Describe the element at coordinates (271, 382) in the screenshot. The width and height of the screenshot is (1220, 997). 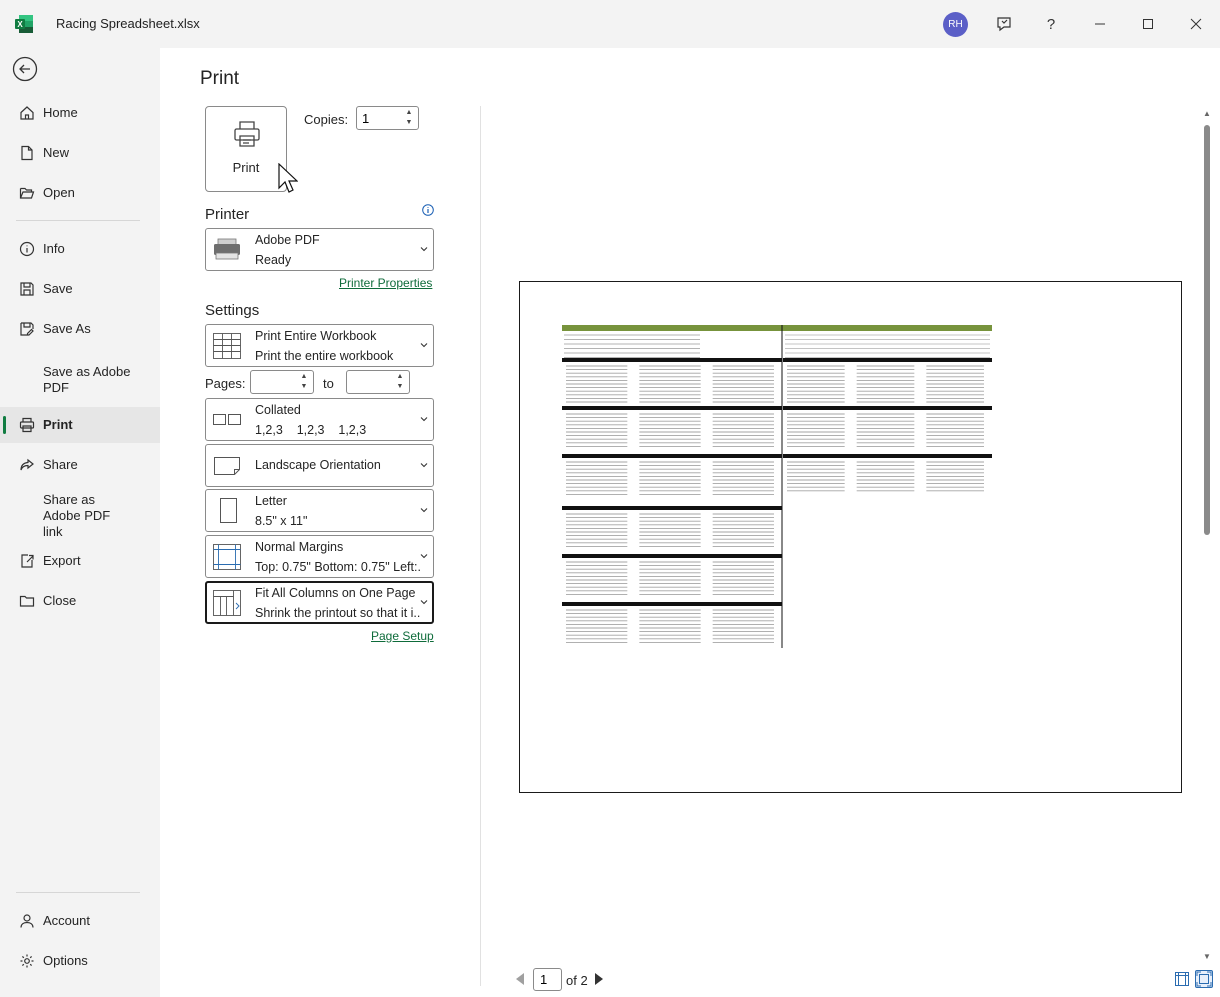
I see `pages-from-input` at that location.